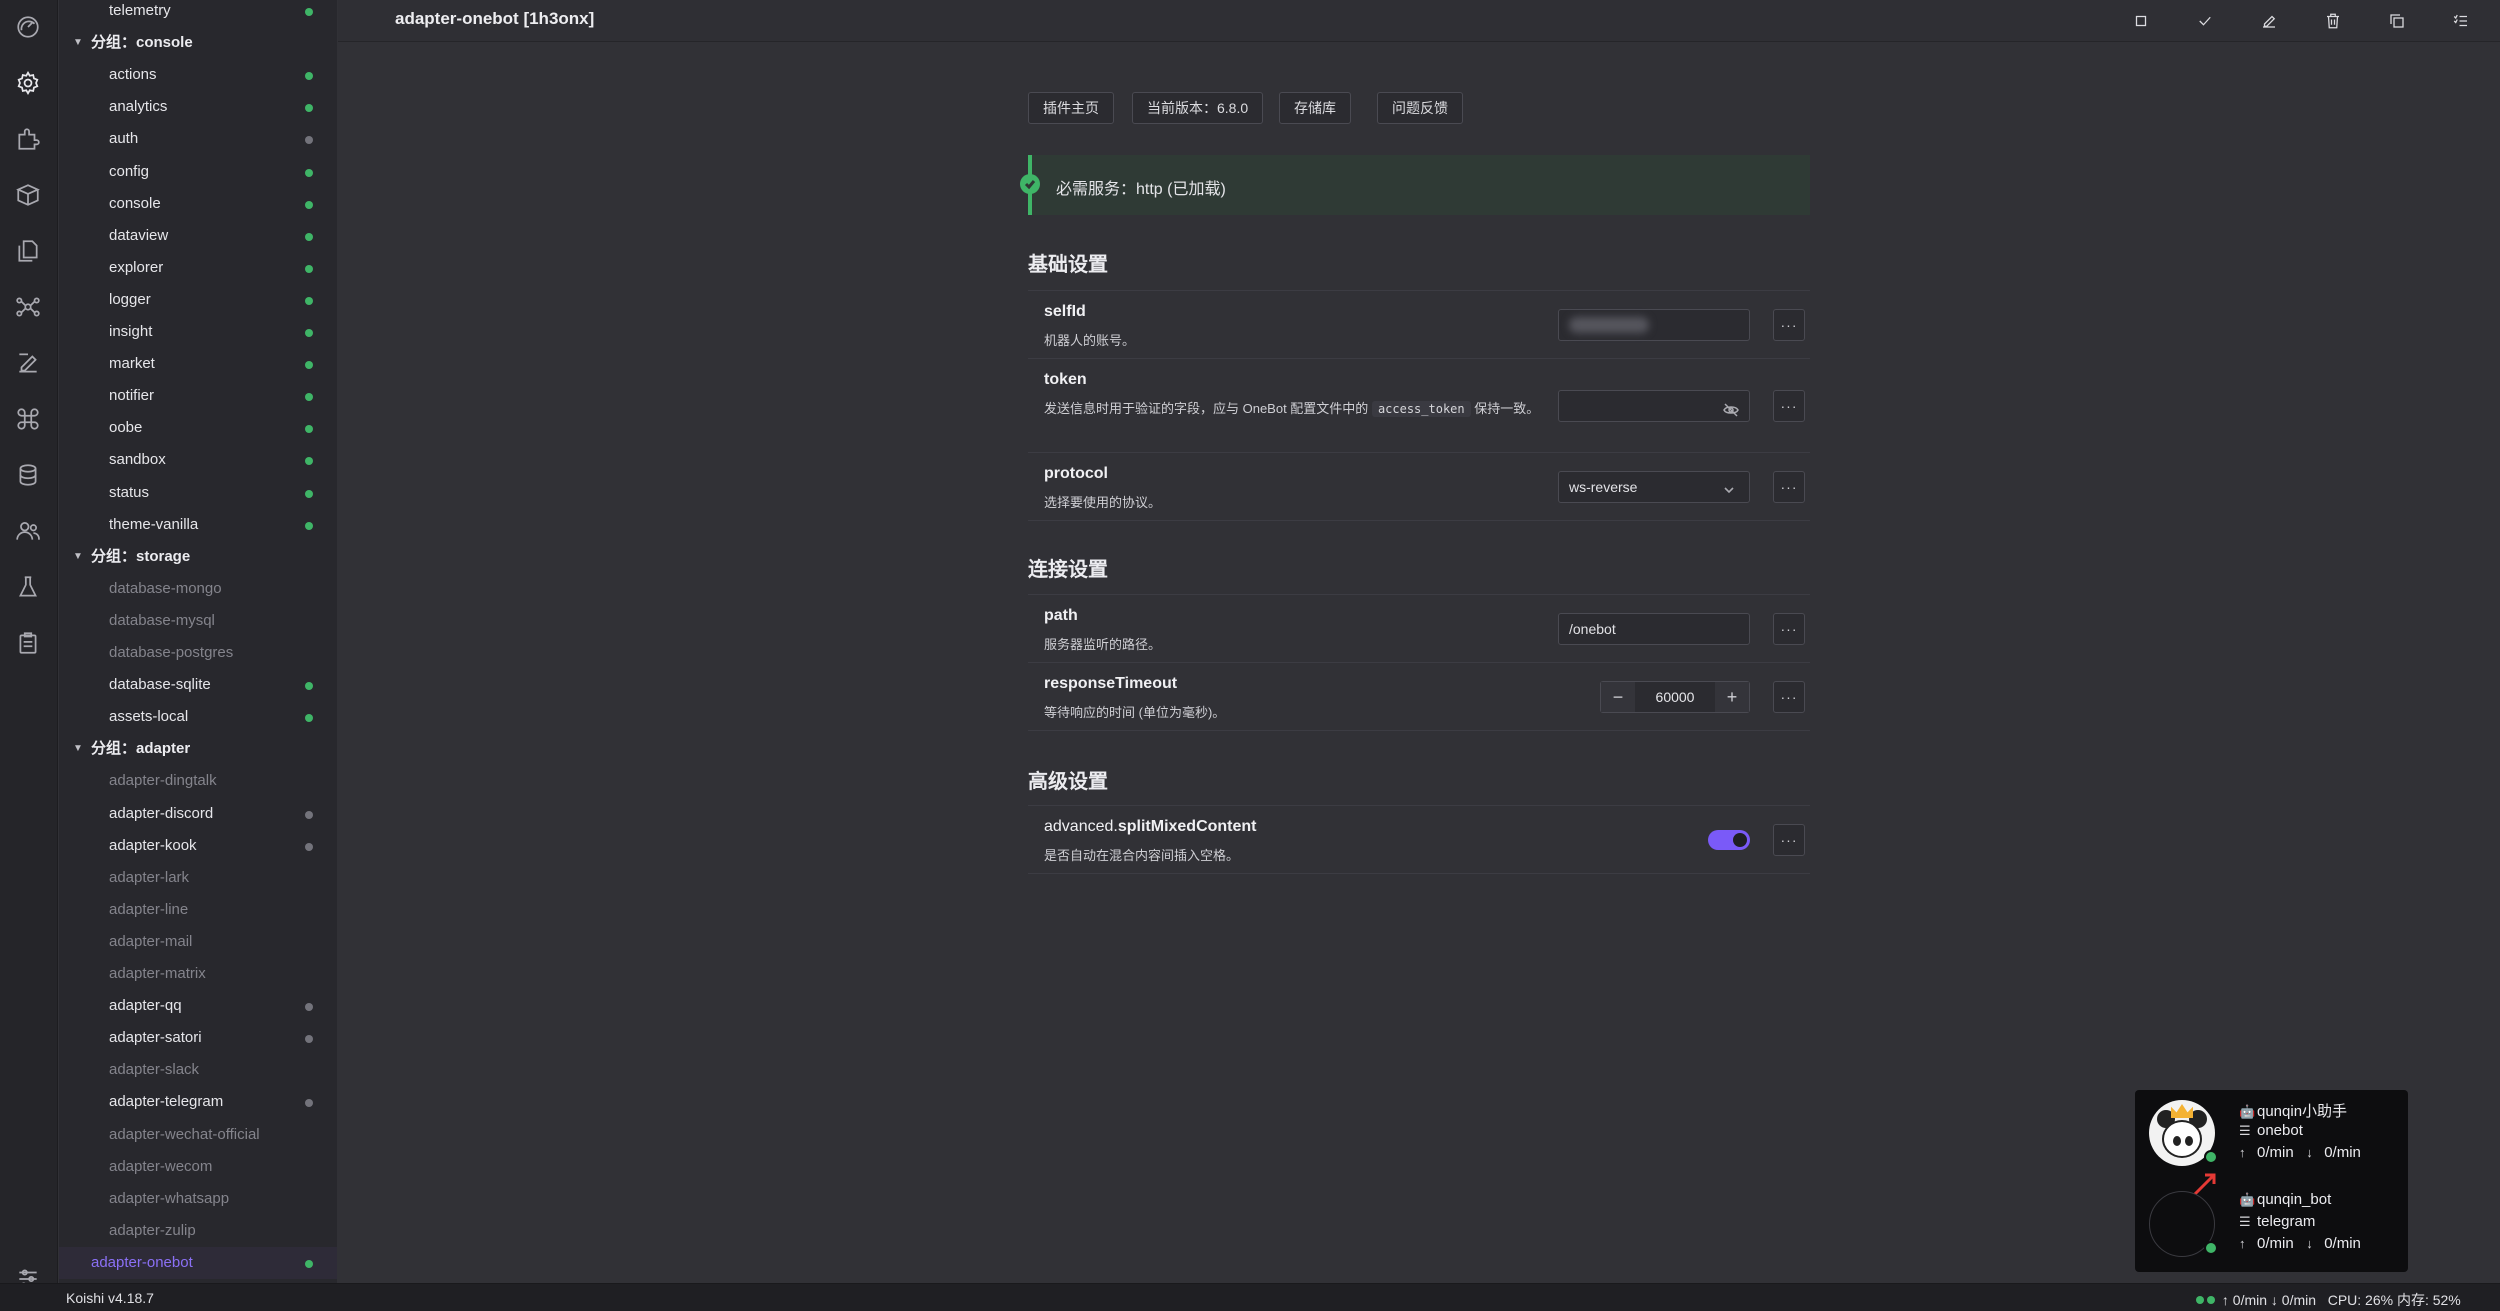 This screenshot has width=2500, height=1311. Describe the element at coordinates (1198, 108) in the screenshot. I see `version-button: 当前版本：6.8.0` at that location.